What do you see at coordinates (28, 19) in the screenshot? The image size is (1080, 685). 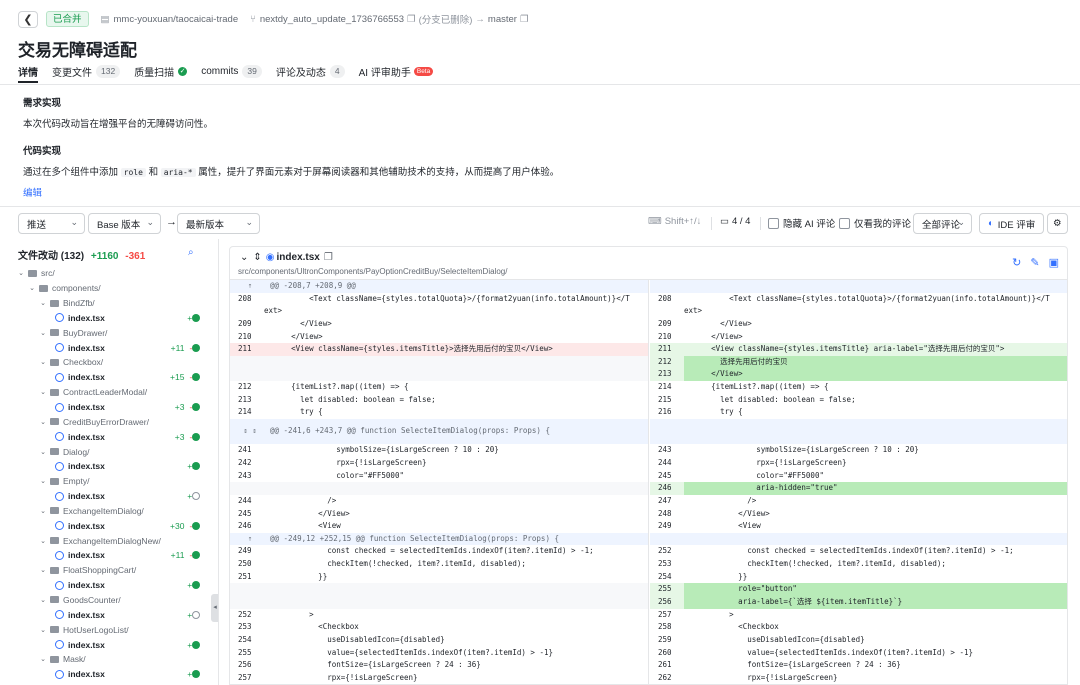 I see `back-button: ❮` at bounding box center [28, 19].